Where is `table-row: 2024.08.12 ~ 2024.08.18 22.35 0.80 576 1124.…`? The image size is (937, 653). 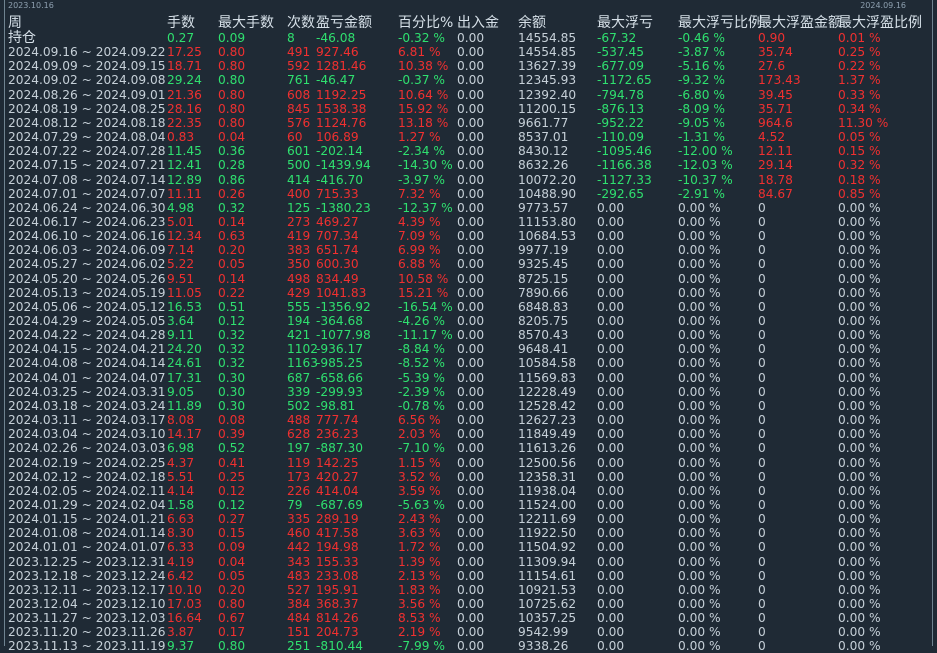
table-row: 2024.08.12 ~ 2024.08.18 22.35 0.80 576 1124.… is located at coordinates (468, 123).